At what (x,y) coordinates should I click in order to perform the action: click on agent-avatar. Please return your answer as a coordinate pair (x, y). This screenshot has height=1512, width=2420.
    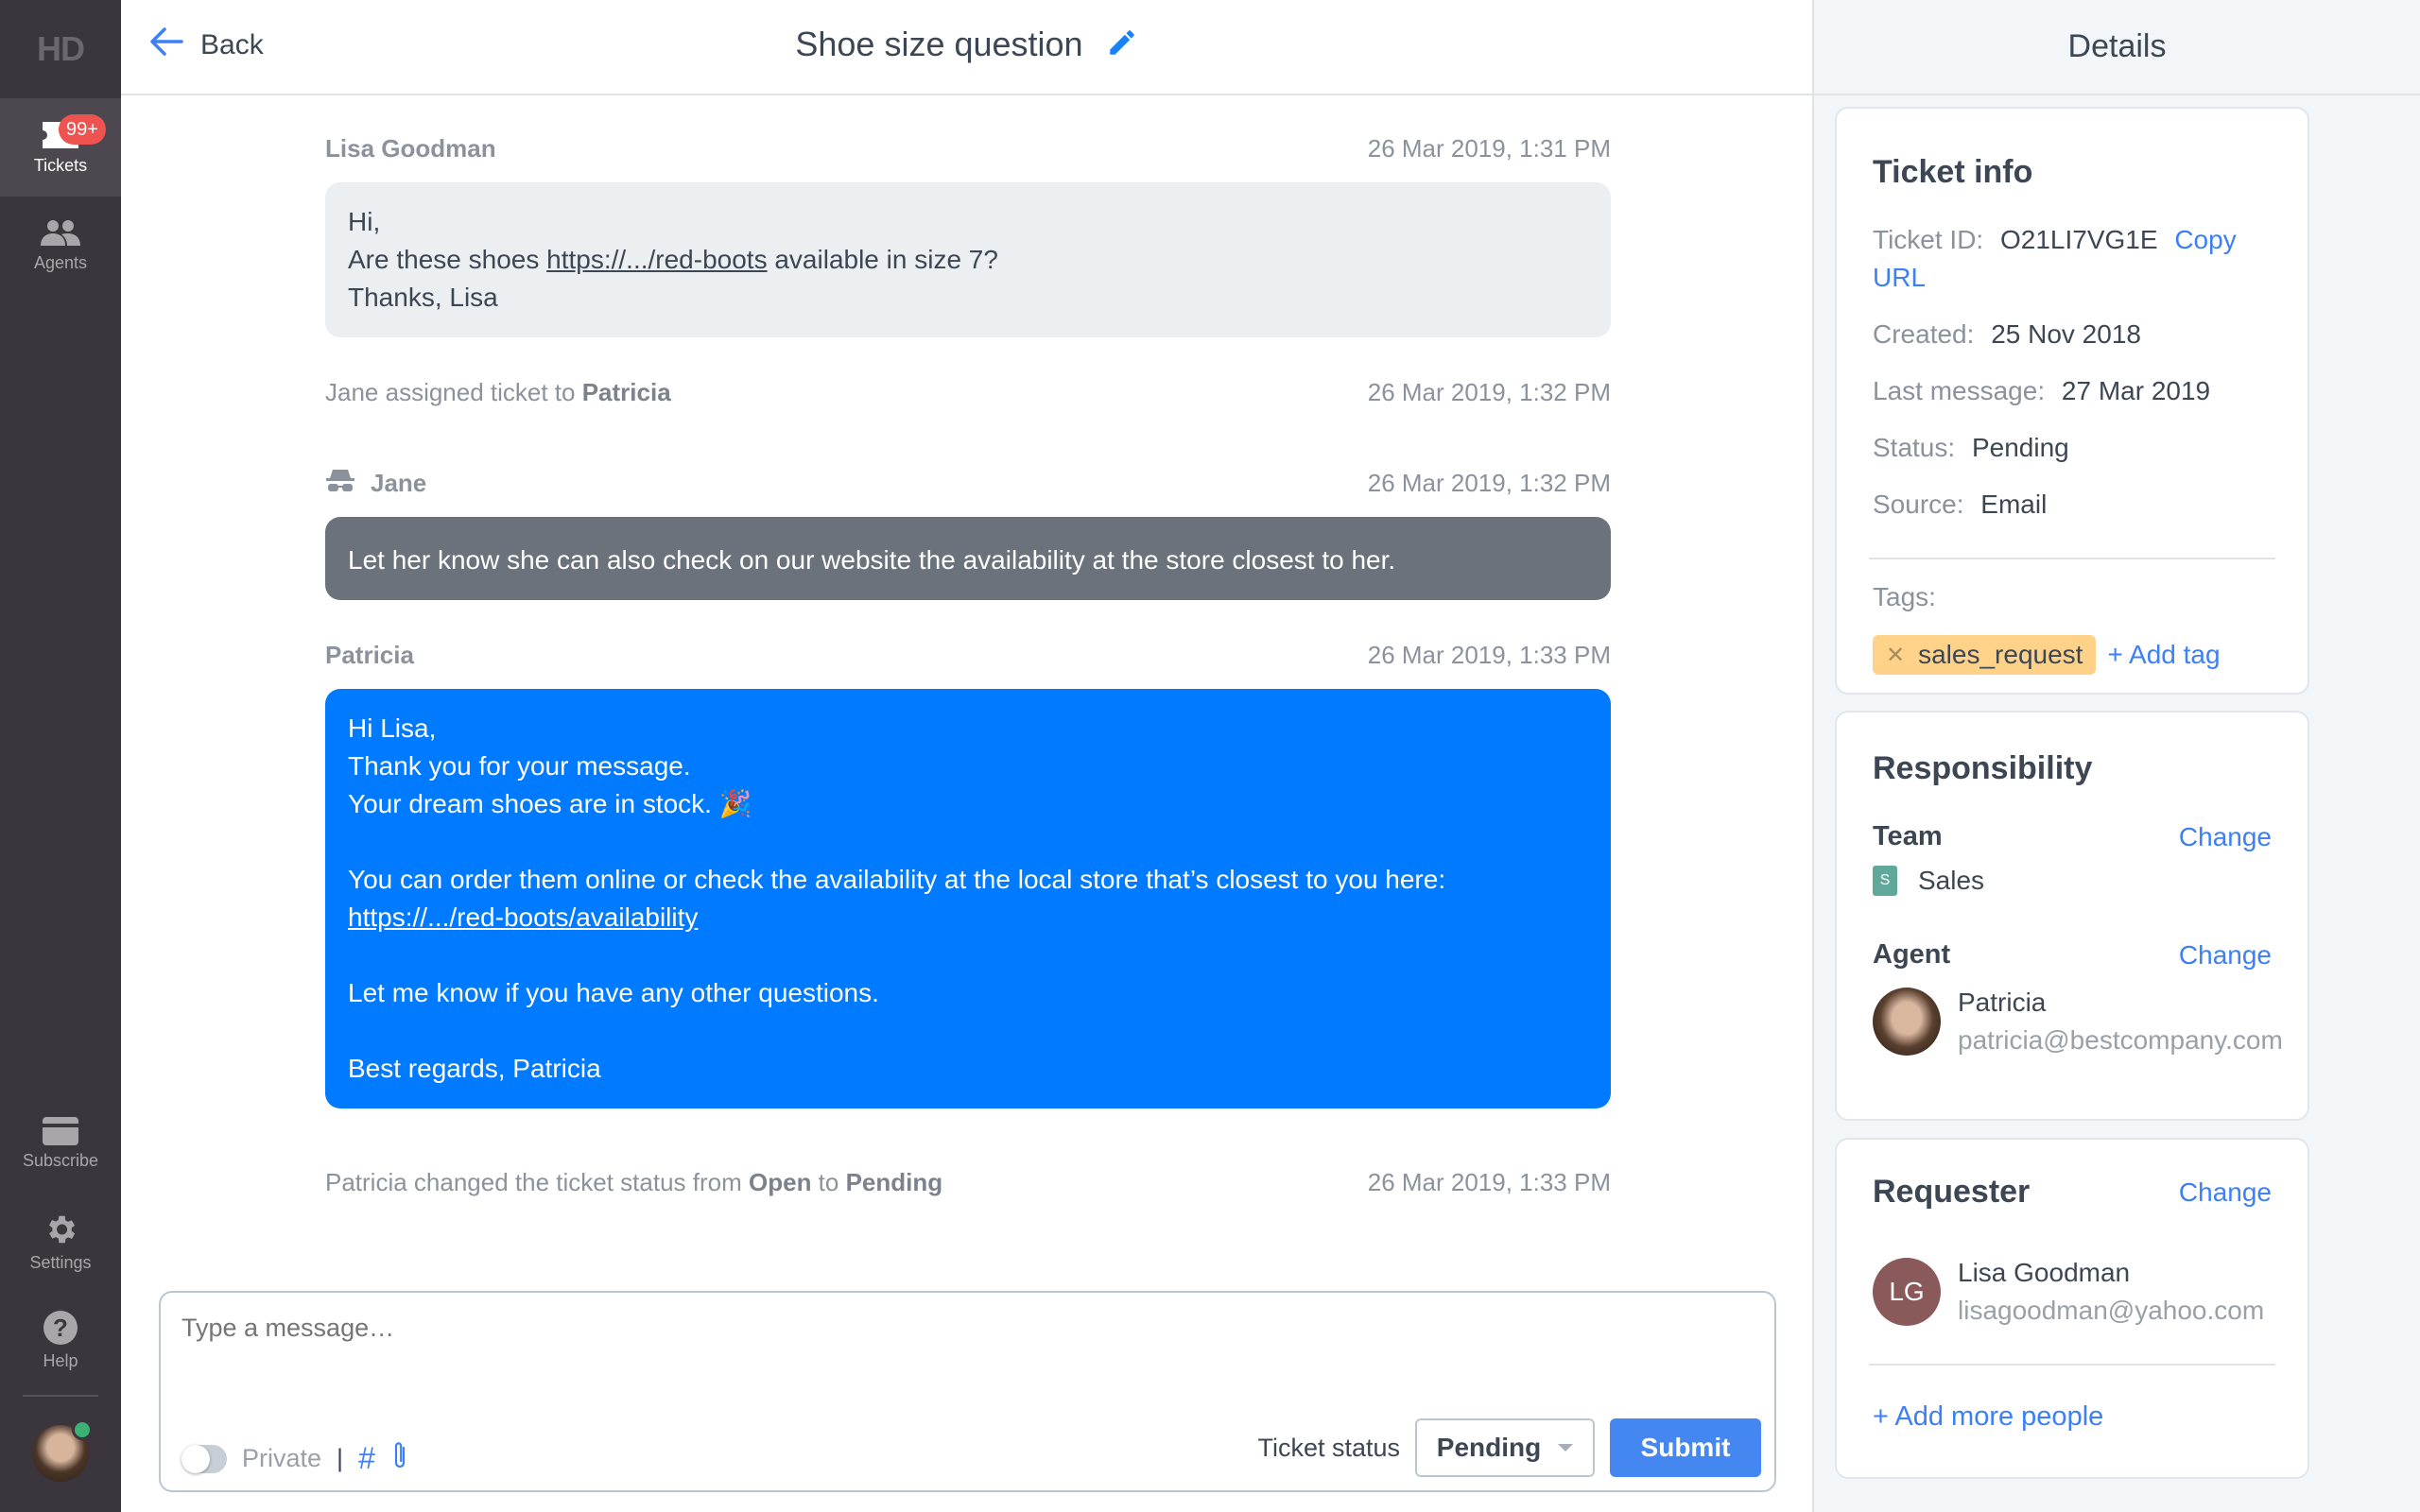
    Looking at the image, I should click on (1907, 1022).